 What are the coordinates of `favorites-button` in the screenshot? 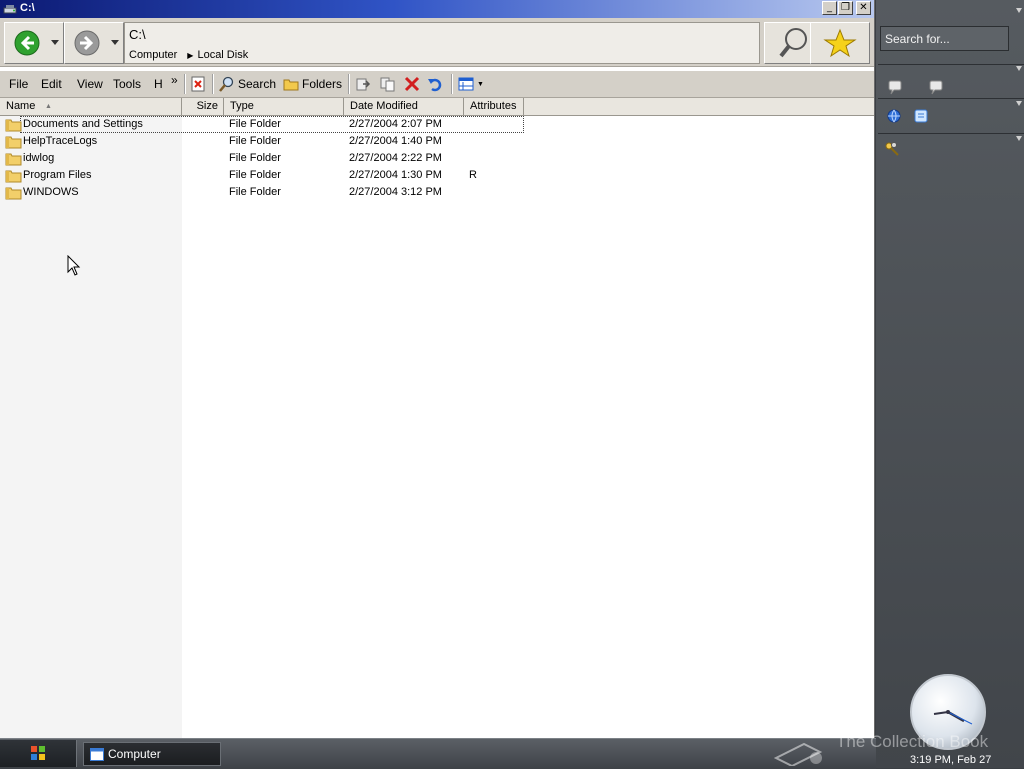 It's located at (840, 43).